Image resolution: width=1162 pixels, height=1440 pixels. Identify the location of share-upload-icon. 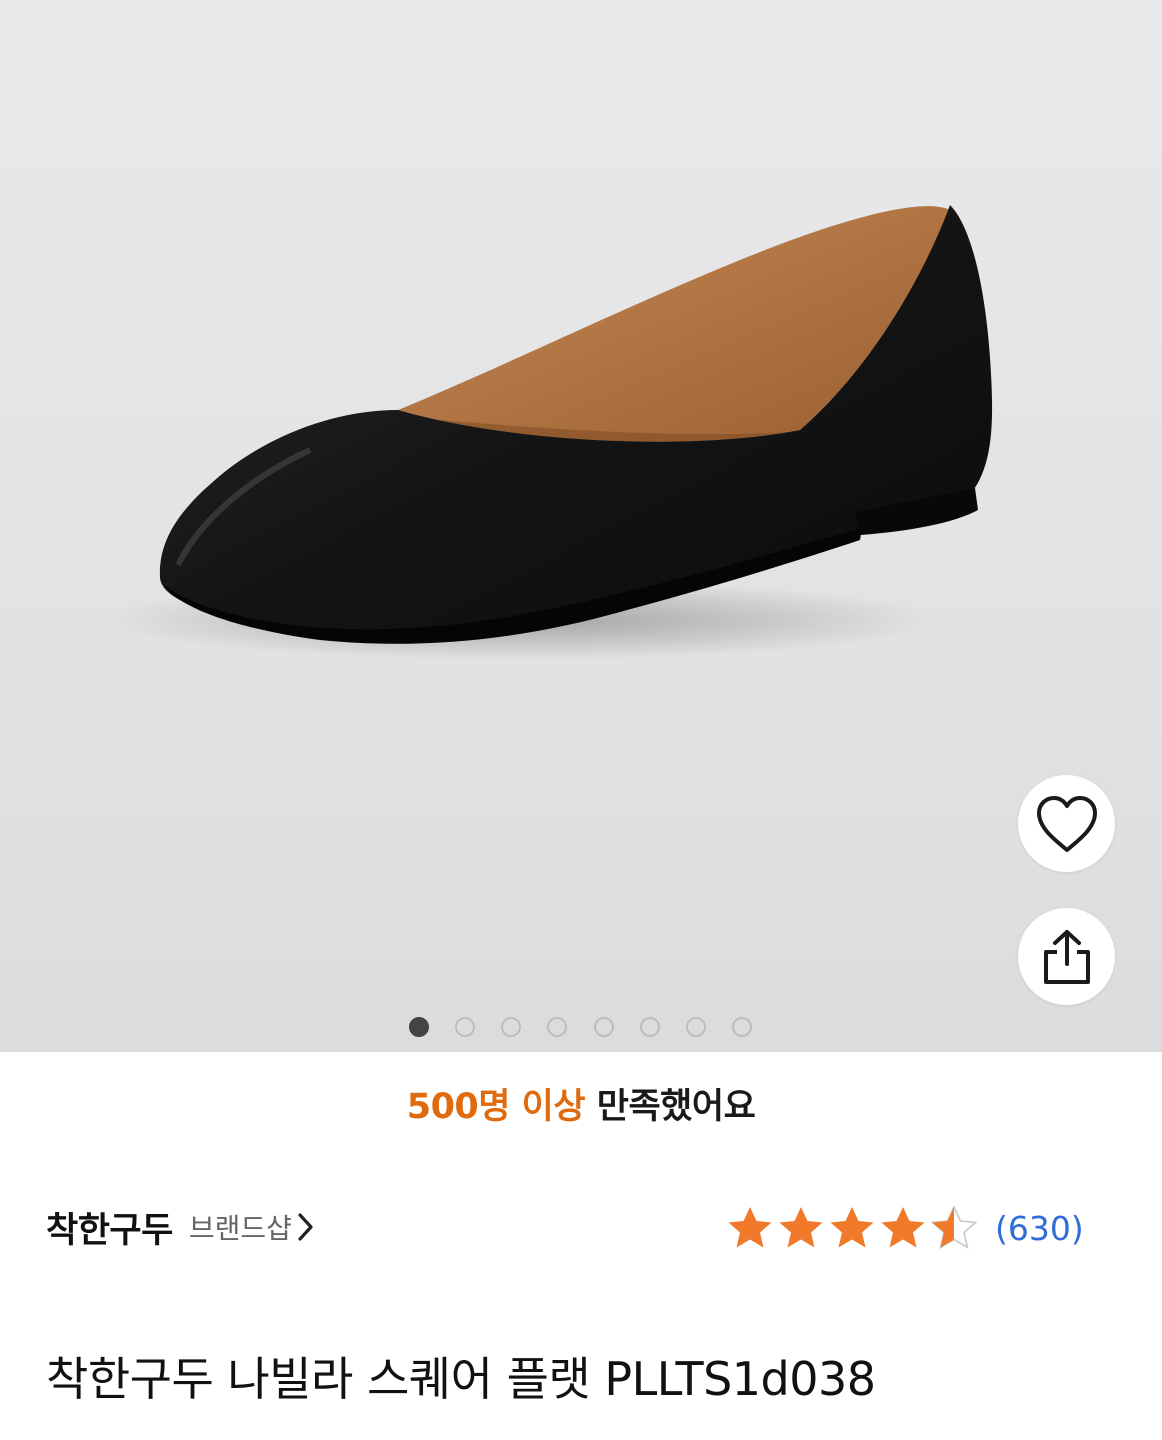
(1066, 956).